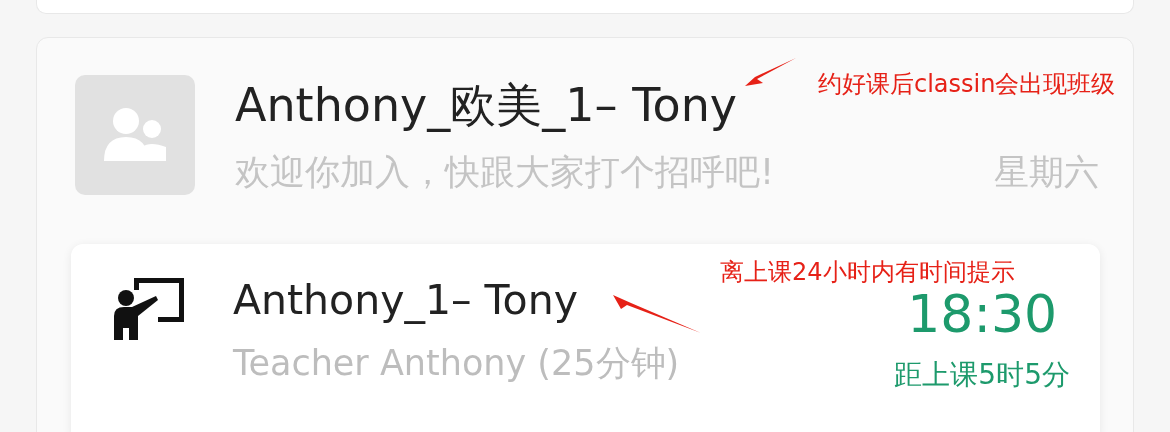 This screenshot has width=1170, height=432. Describe the element at coordinates (982, 375) in the screenshot. I see `countdown: 距上课5时5分` at that location.